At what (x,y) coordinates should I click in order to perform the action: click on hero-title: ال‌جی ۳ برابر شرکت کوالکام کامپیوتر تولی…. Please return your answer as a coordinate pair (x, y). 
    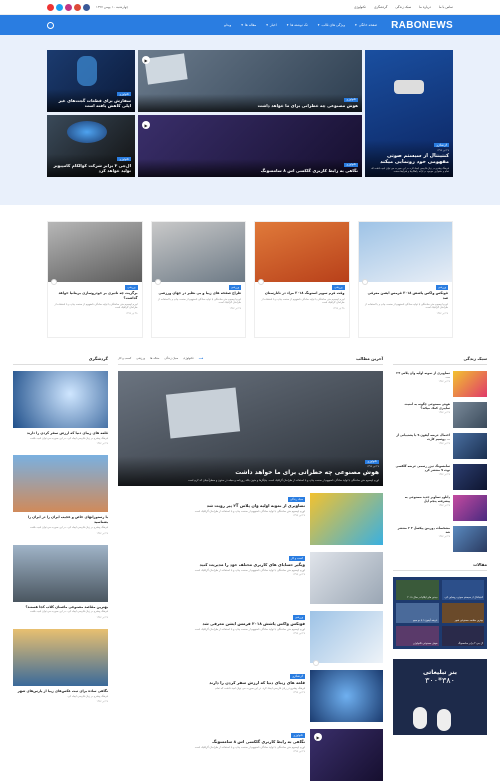
    Looking at the image, I should click on (91, 168).